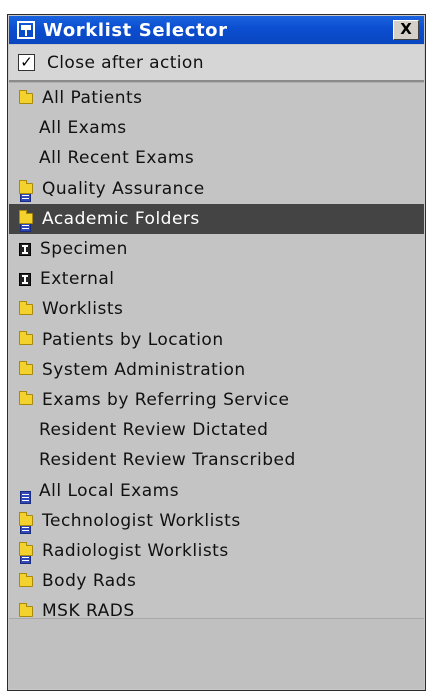 The height and width of the screenshot is (694, 430). I want to click on worklist-item: System Administration, so click(216, 370).